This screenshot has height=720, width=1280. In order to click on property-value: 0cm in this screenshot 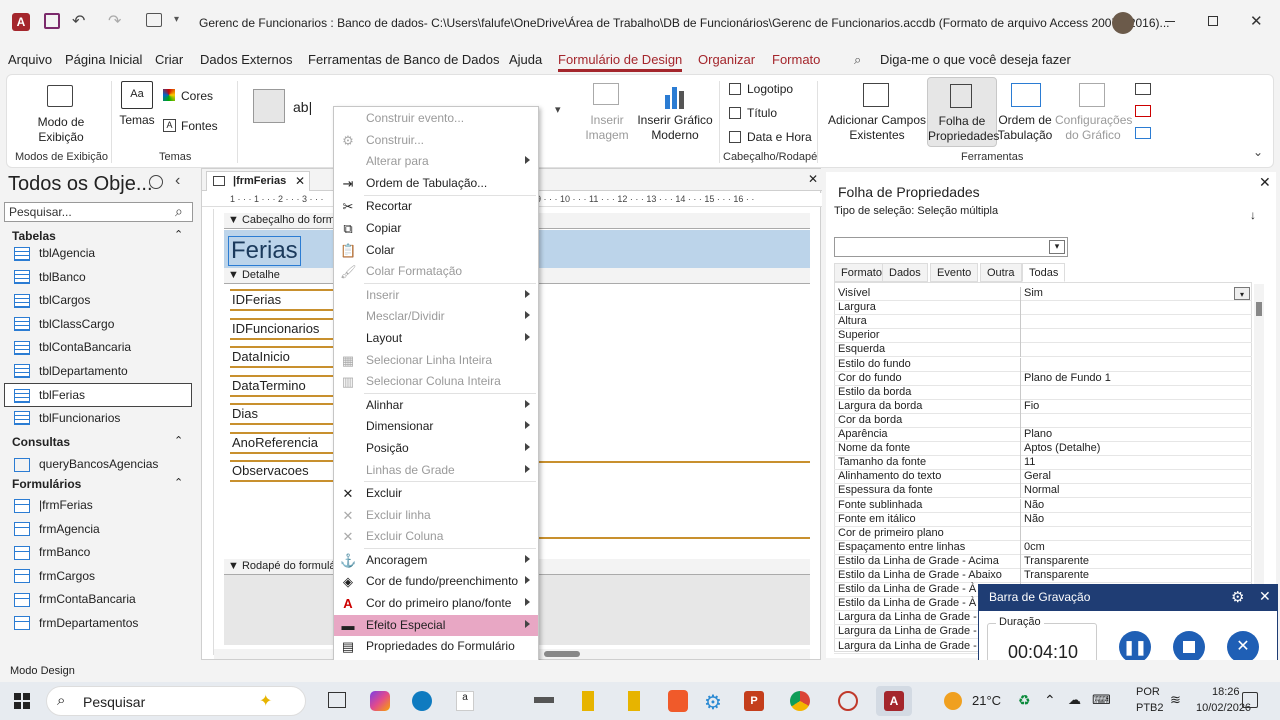, I will do `click(1034, 547)`.